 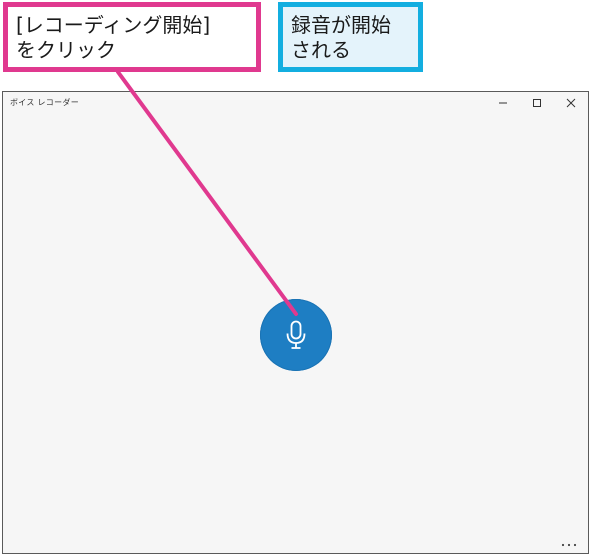 I want to click on window-title: ボイス レコーダー, so click(x=45, y=102).